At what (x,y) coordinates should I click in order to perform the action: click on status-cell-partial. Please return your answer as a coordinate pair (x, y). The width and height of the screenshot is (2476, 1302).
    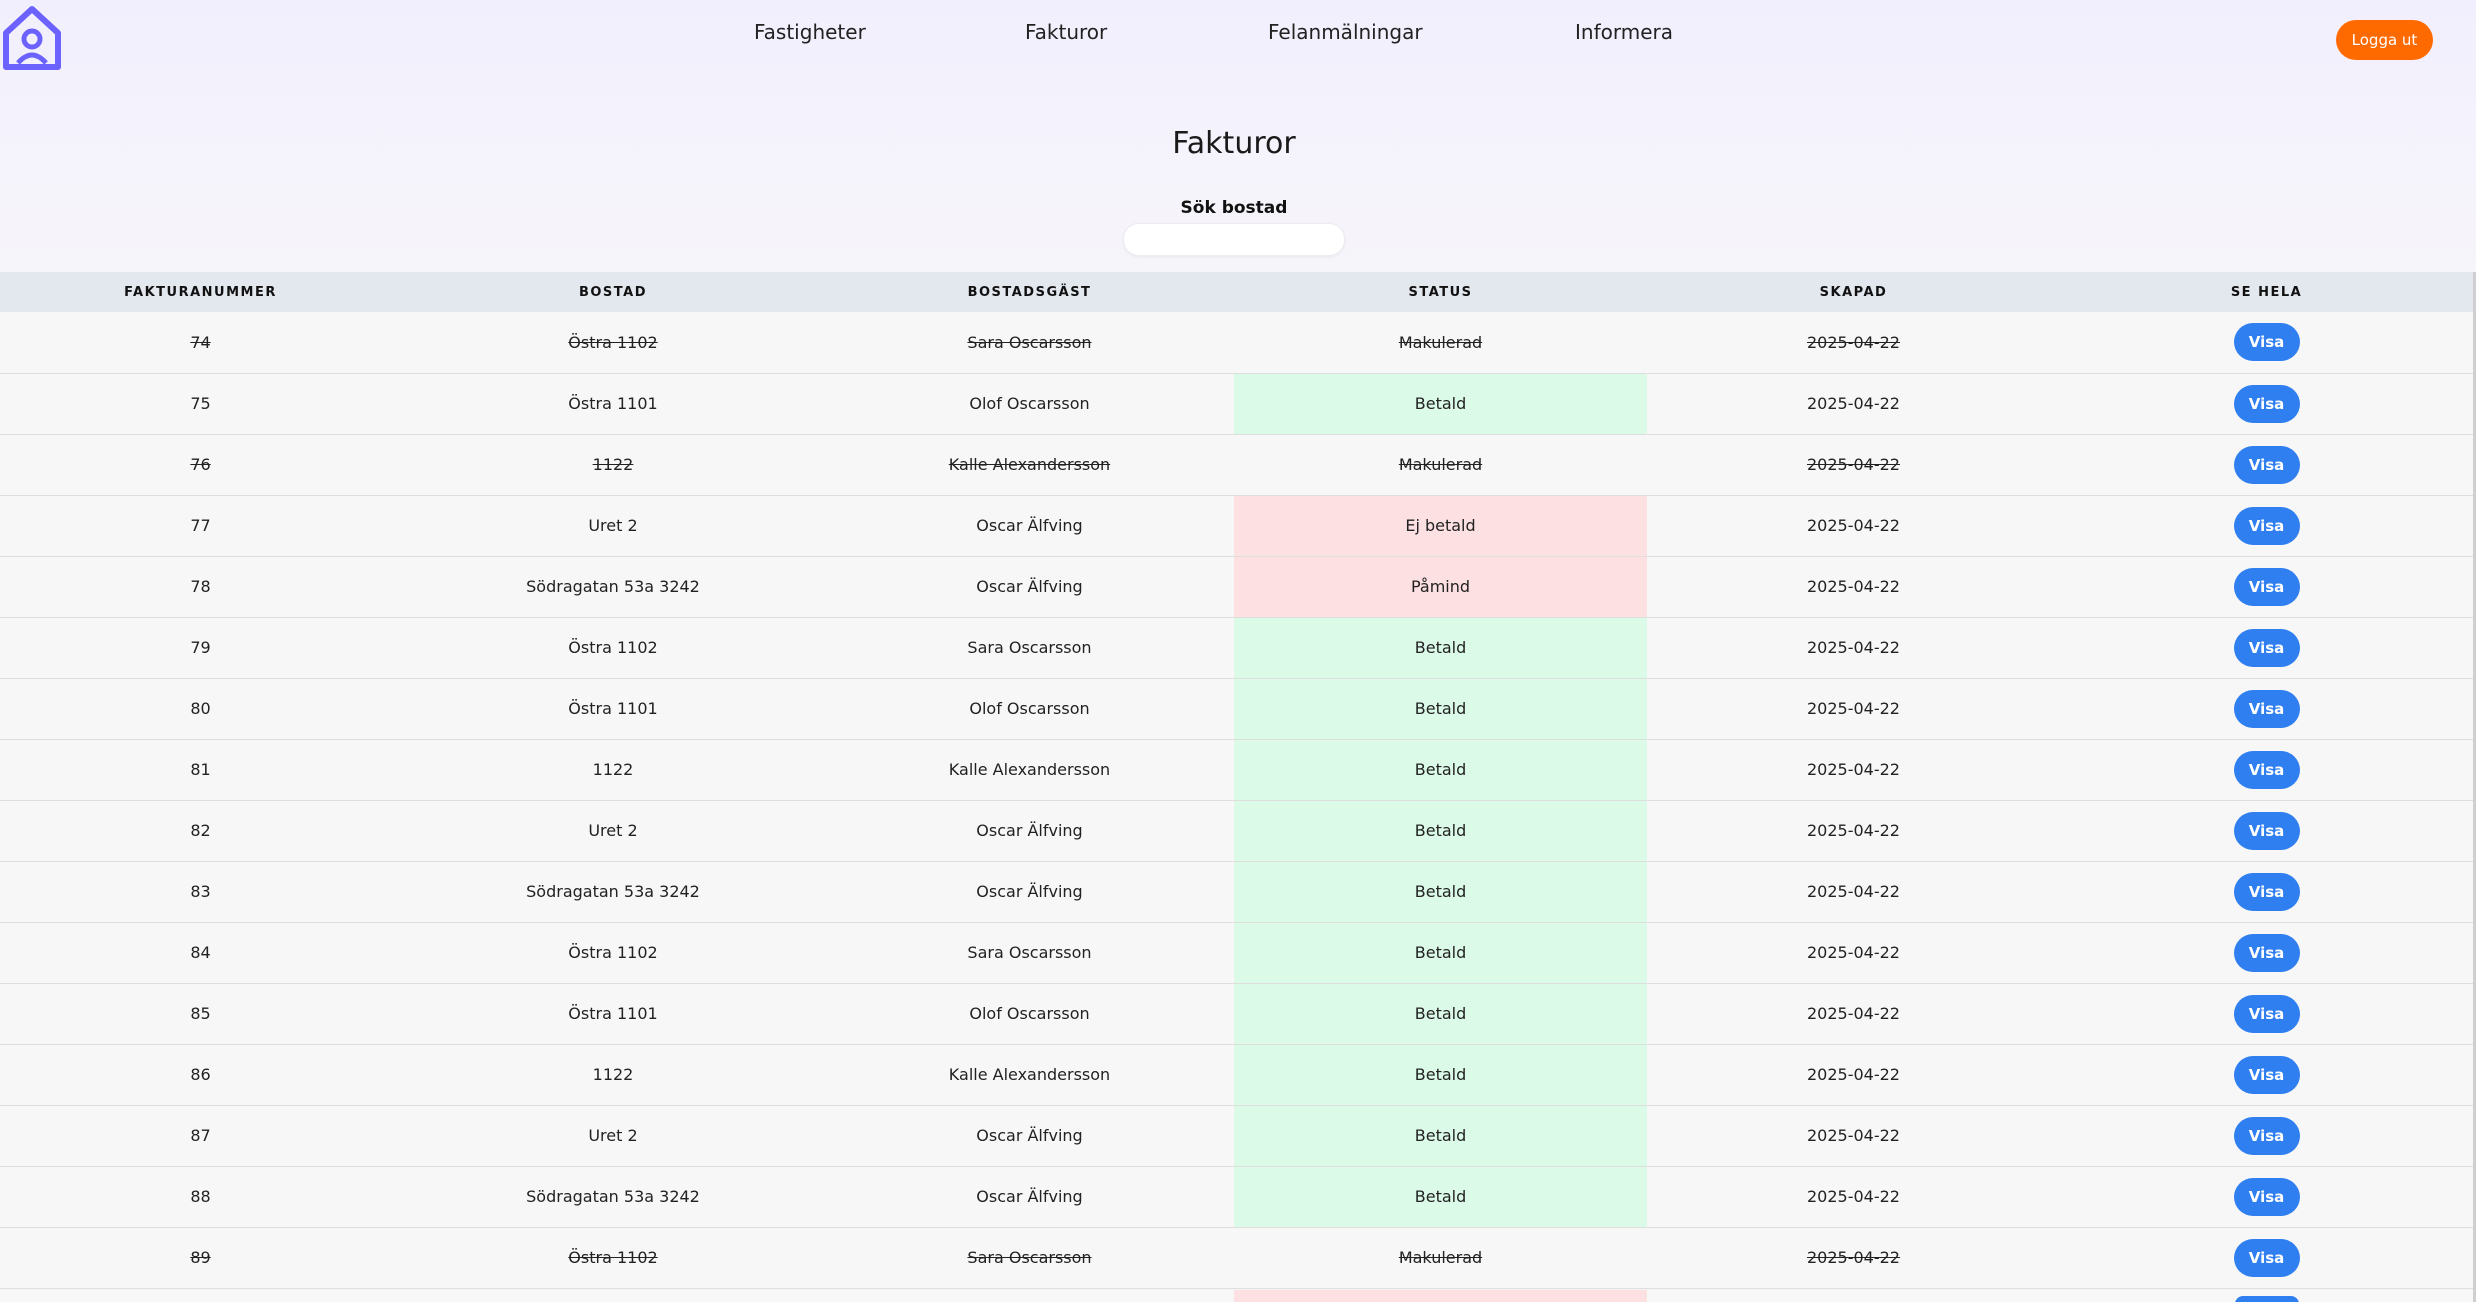
    Looking at the image, I should click on (1440, 1296).